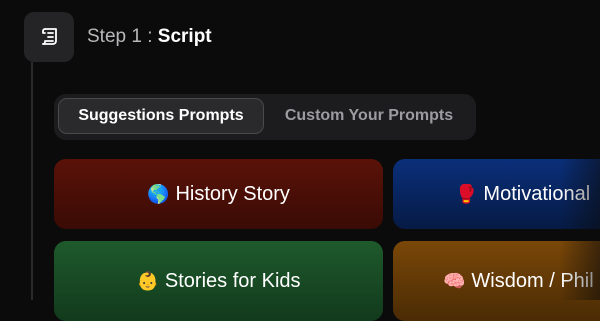  I want to click on step-title: Step 1 : Script, so click(149, 37).